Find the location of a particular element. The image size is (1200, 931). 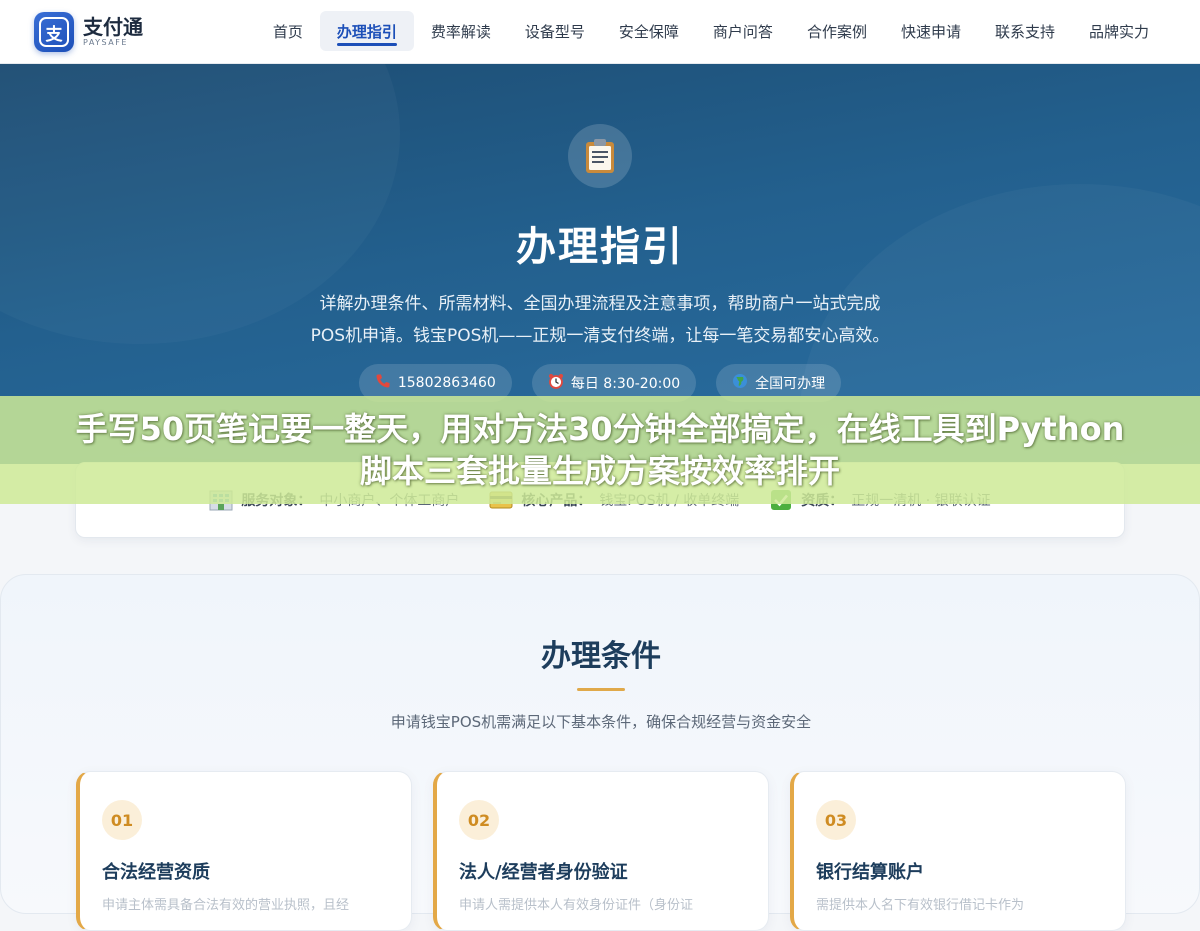

clipboard-icon is located at coordinates (600, 156).